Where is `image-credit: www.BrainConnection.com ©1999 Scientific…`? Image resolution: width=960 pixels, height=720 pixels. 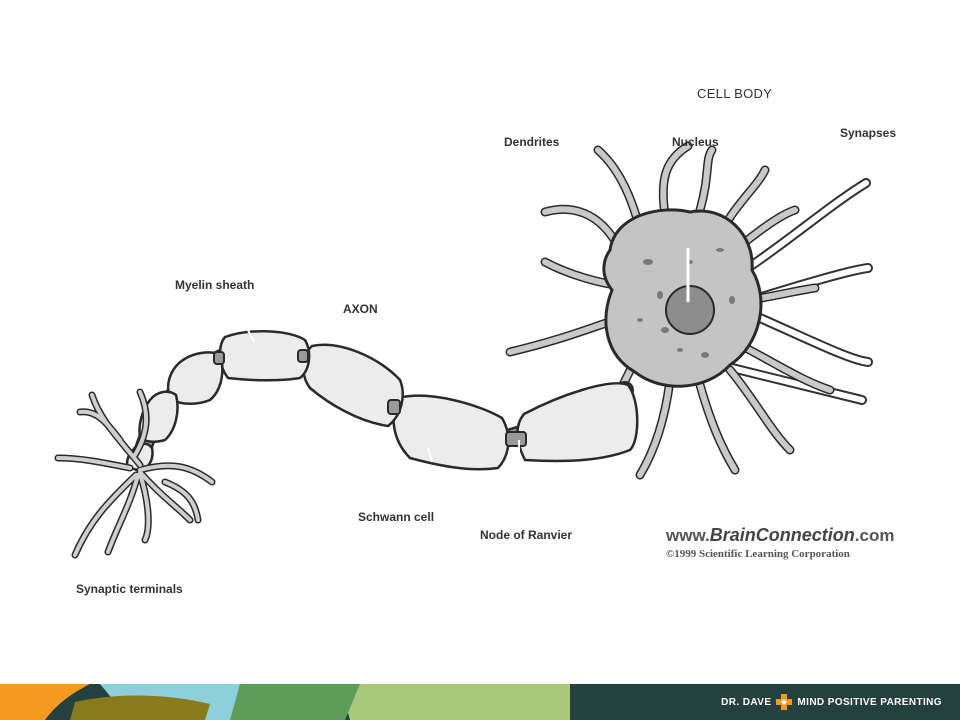 image-credit: www.BrainConnection.com ©1999 Scientific… is located at coordinates (796, 542).